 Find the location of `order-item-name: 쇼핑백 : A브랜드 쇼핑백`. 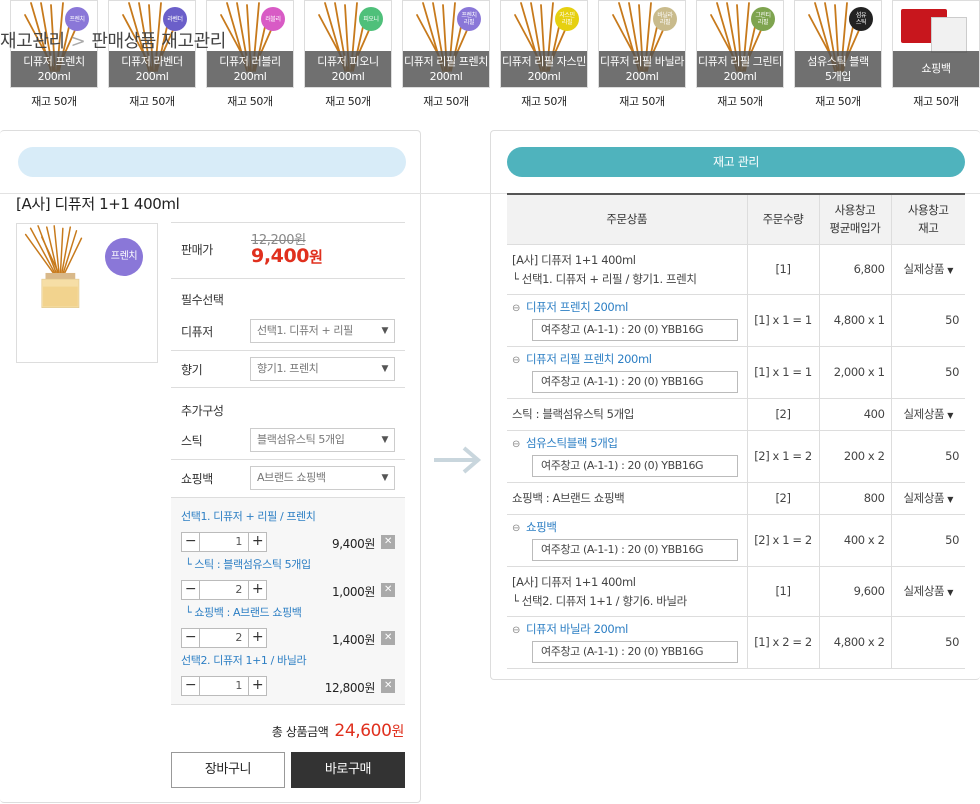

order-item-name: 쇼핑백 : A브랜드 쇼핑백 is located at coordinates (568, 498).